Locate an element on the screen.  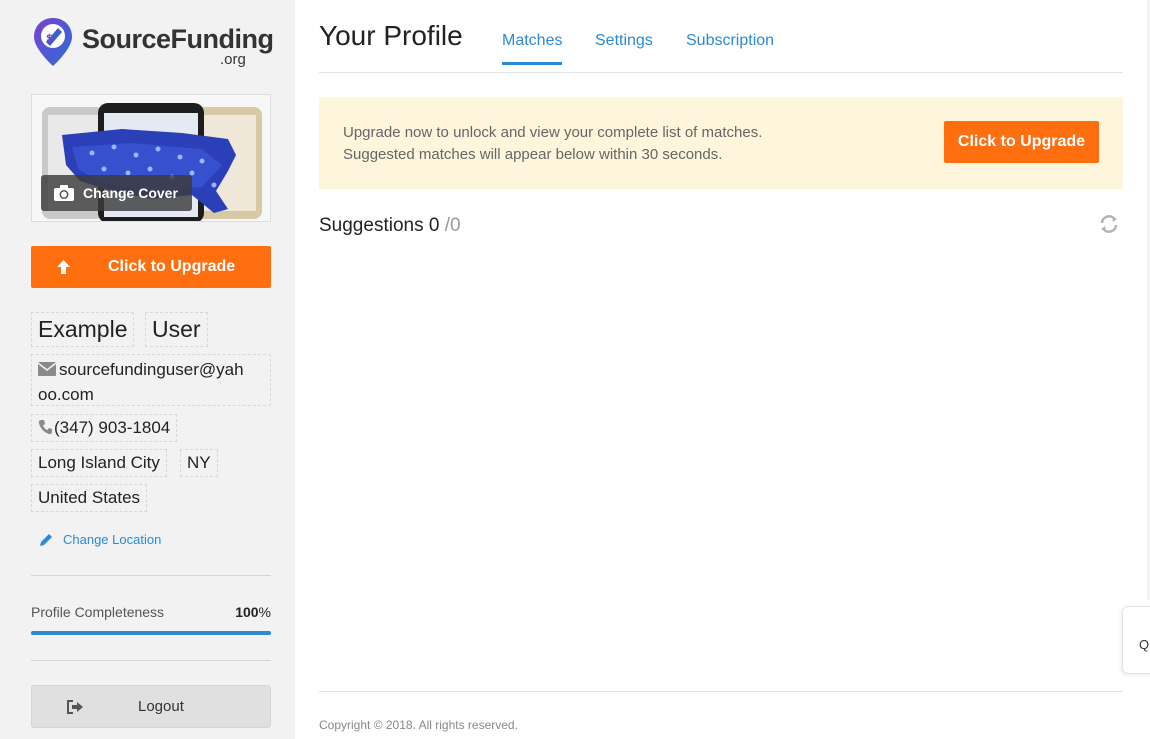
sidebar-upgrade-button: Click to Upgrade is located at coordinates (151, 267).